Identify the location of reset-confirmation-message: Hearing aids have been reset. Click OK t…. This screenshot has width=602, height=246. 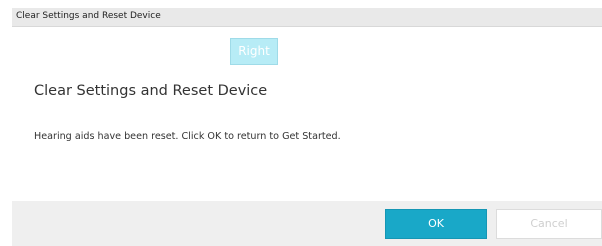
(187, 136).